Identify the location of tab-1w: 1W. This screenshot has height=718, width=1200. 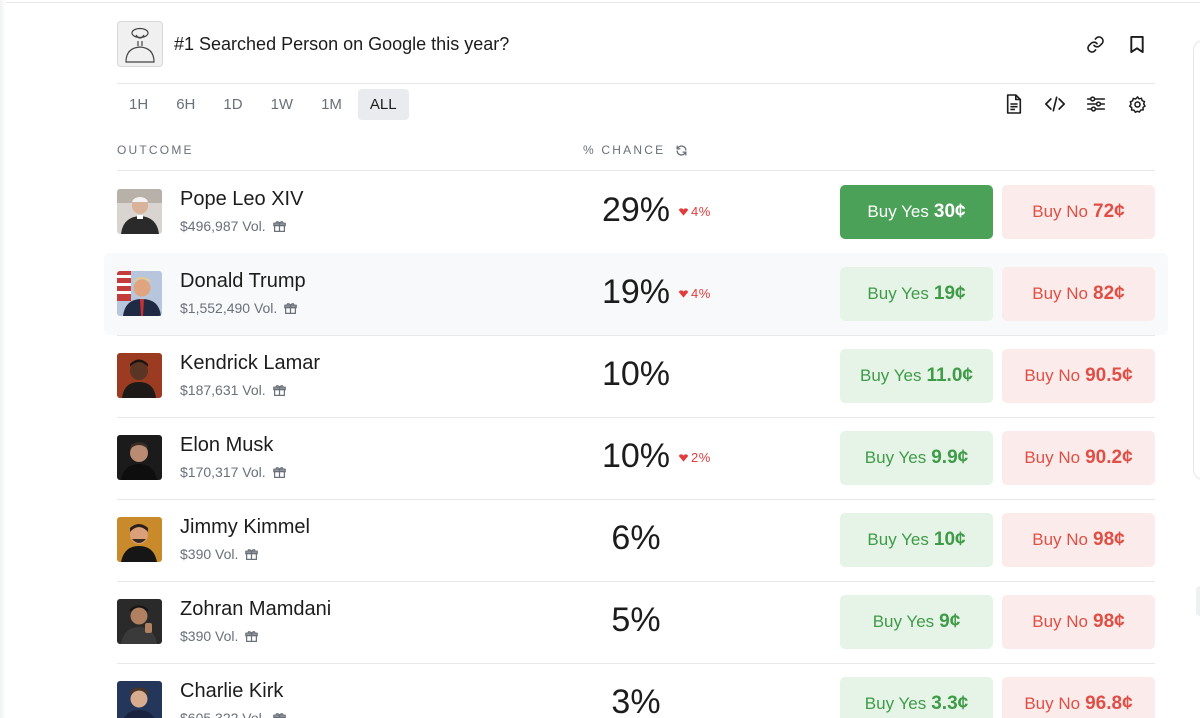
(282, 104).